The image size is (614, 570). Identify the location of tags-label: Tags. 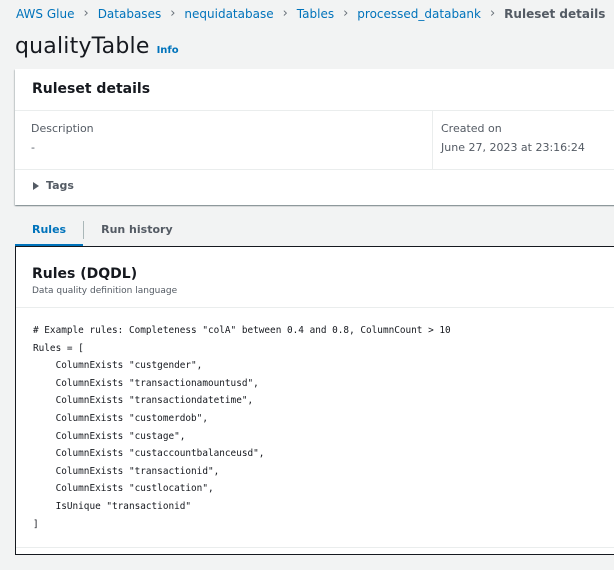
(60, 185).